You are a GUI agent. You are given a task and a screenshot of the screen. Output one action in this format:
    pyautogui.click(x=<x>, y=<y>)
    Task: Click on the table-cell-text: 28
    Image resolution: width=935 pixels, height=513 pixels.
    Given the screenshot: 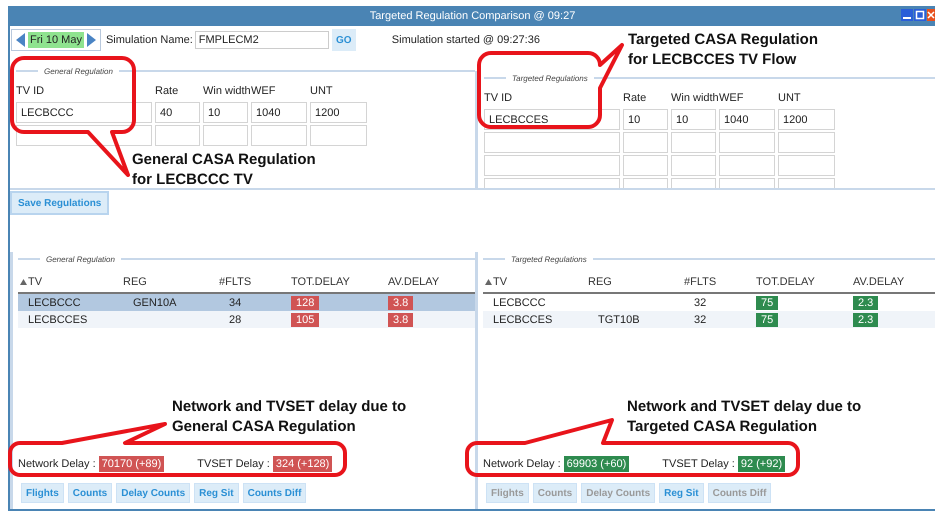 What is the action you would take?
    pyautogui.click(x=235, y=320)
    